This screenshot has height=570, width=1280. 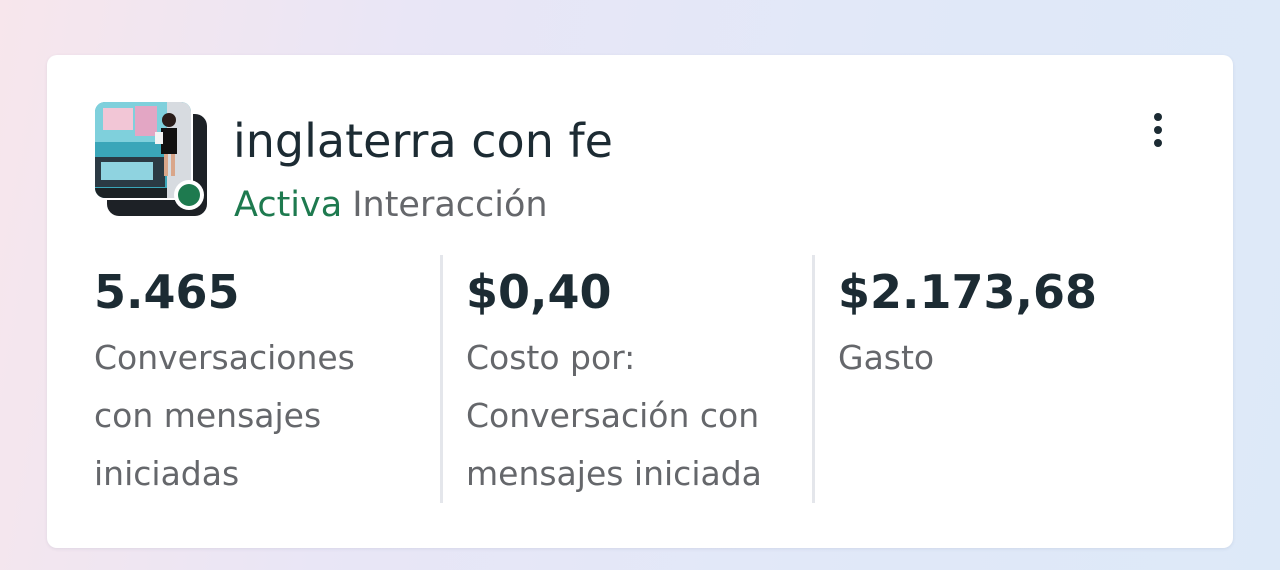 I want to click on campaign-subtitle: Activa Interacción, so click(x=391, y=205).